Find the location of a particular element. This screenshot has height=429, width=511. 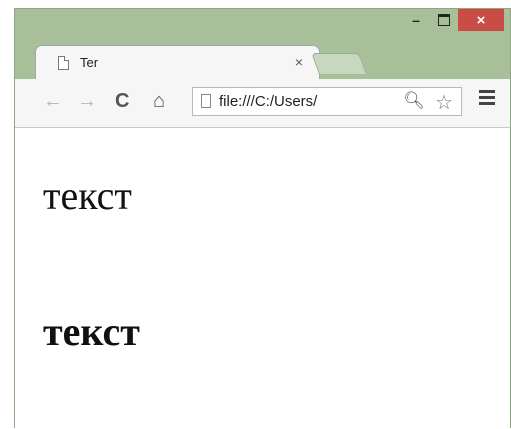

reload-button: C is located at coordinates (122, 101).